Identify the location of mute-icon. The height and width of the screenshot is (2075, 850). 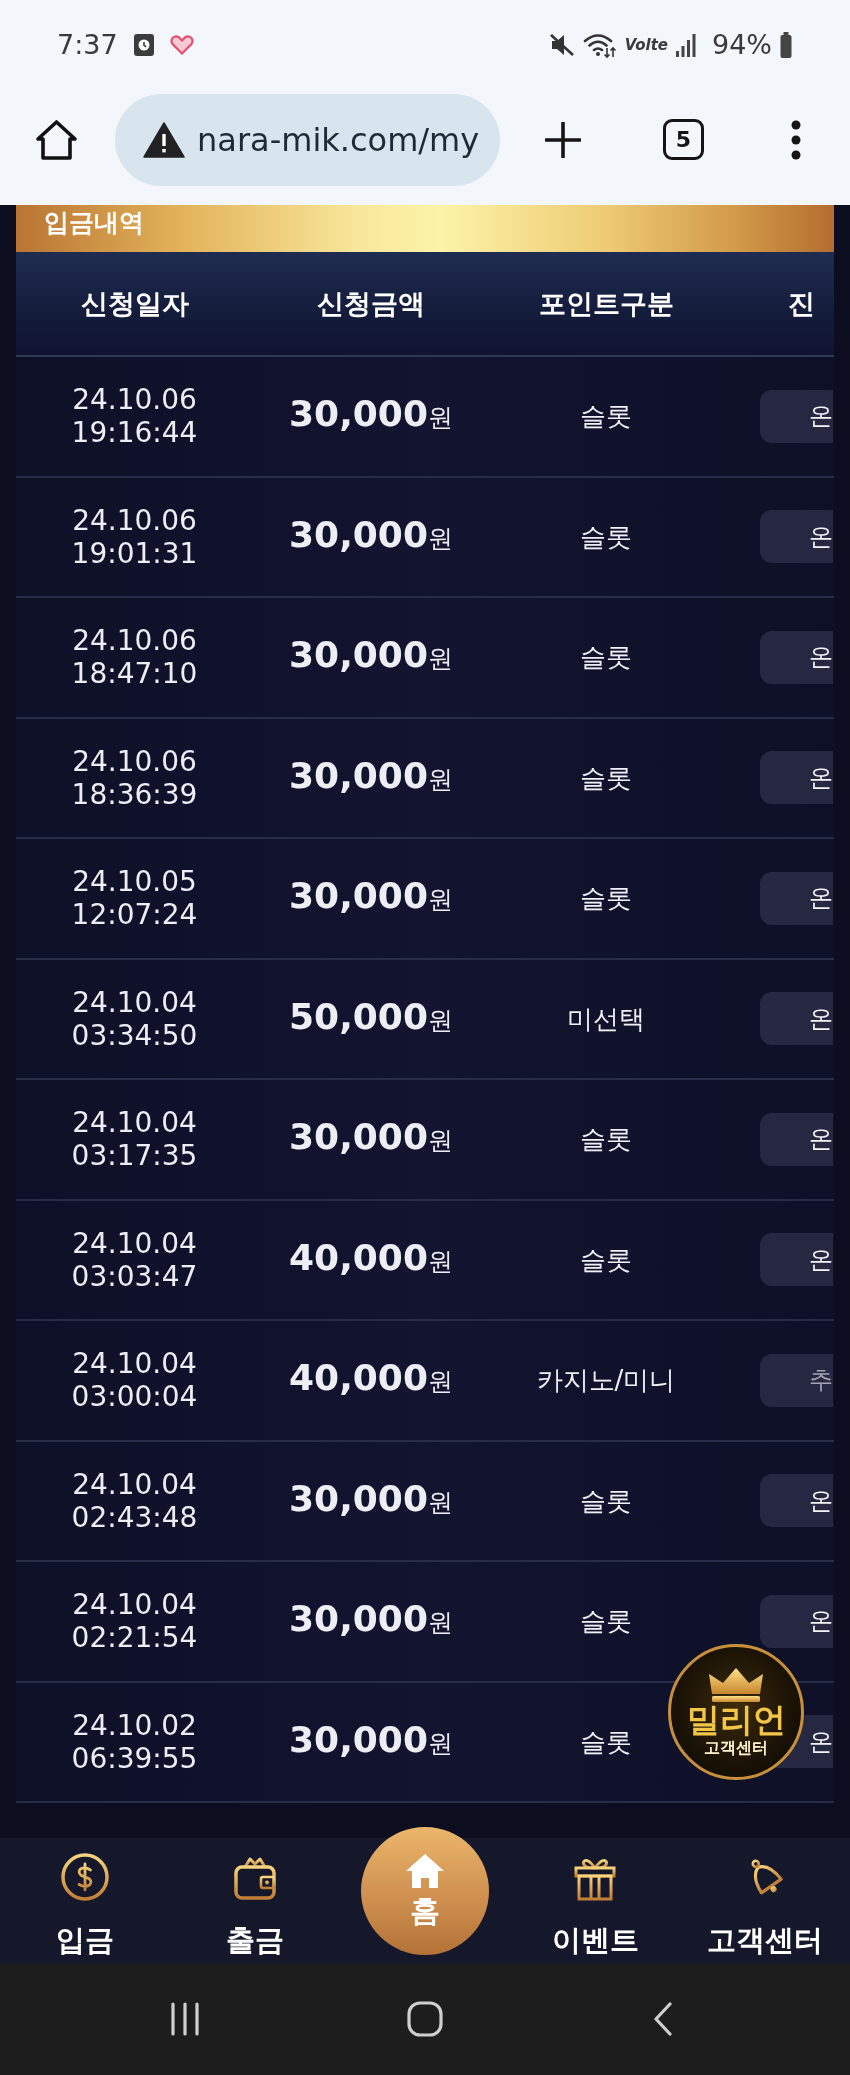
(561, 45).